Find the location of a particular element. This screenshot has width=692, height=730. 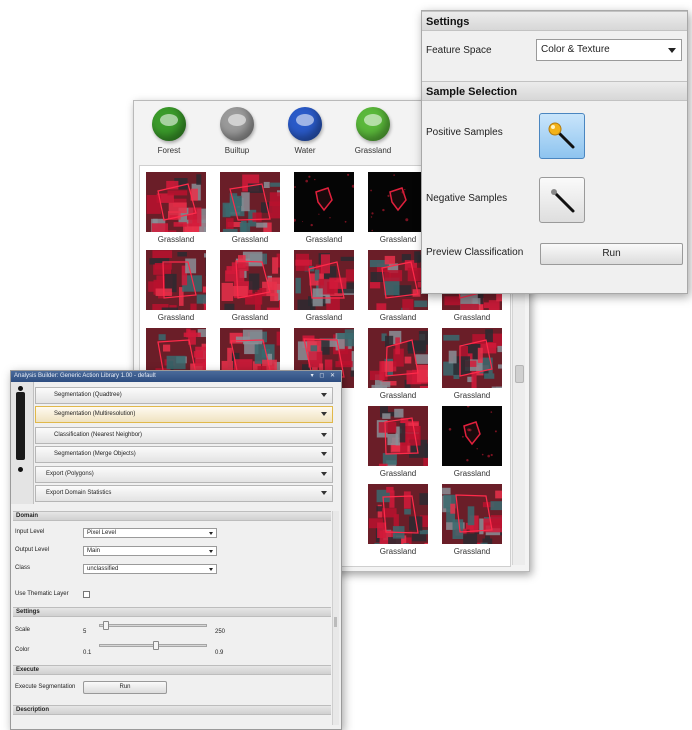

class-label: Grassland is located at coordinates (373, 150).